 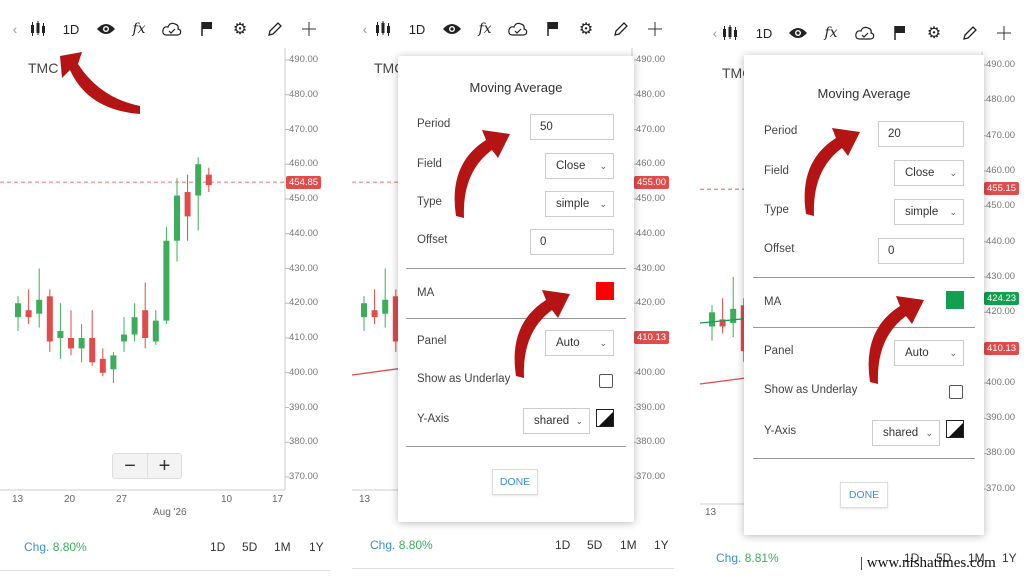 I want to click on underlay-label: Show as Underlay, so click(x=464, y=379).